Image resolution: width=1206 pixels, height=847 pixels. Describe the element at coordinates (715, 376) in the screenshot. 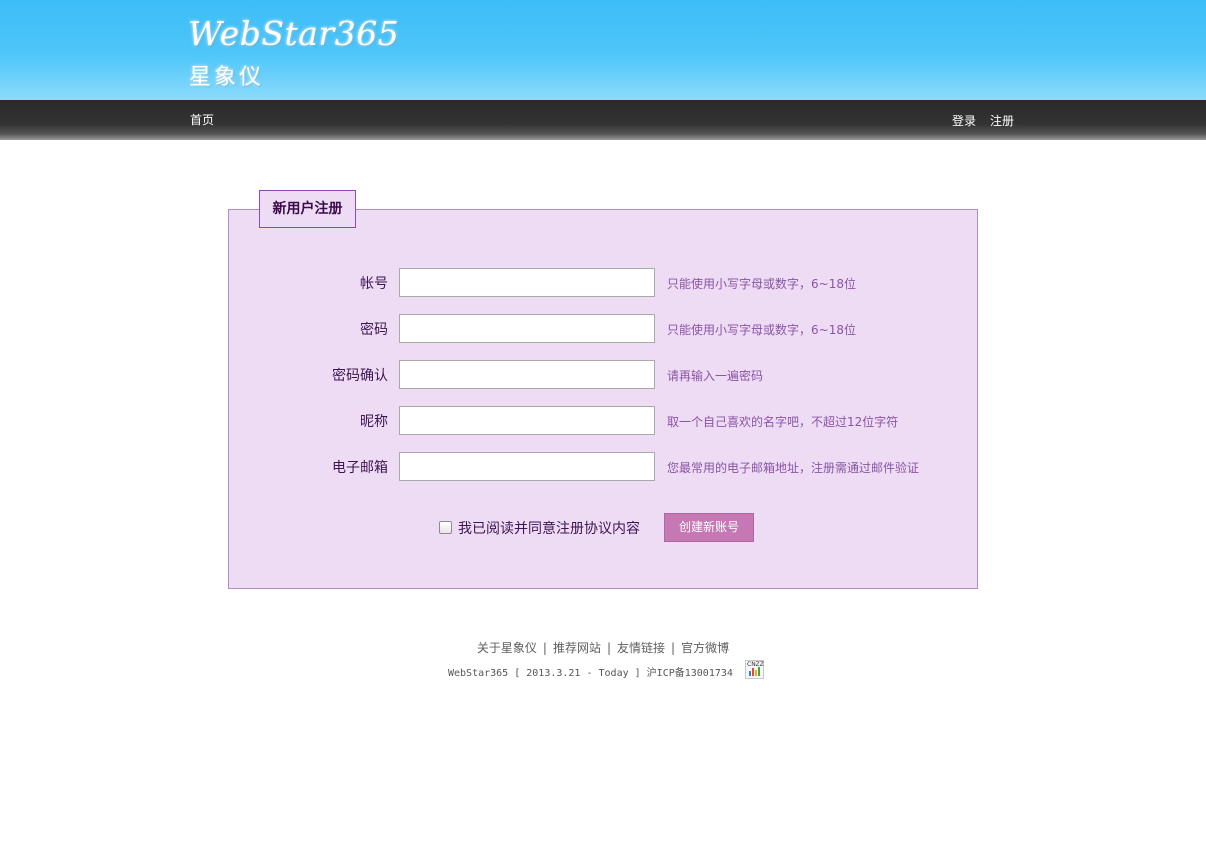

I see `password-confirm-hint: 请再输入一遍密码` at that location.